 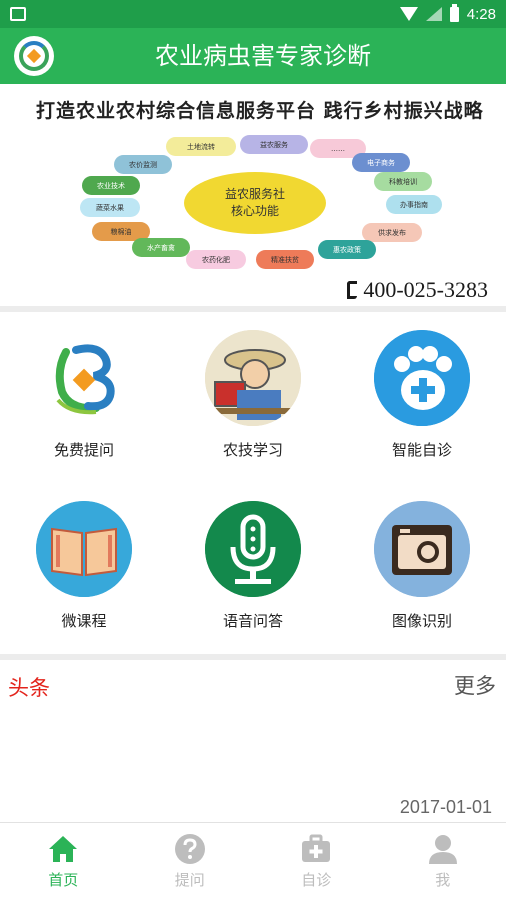 I want to click on bottom-tab-bar: 首页 提问 自诊 我, so click(x=253, y=861).